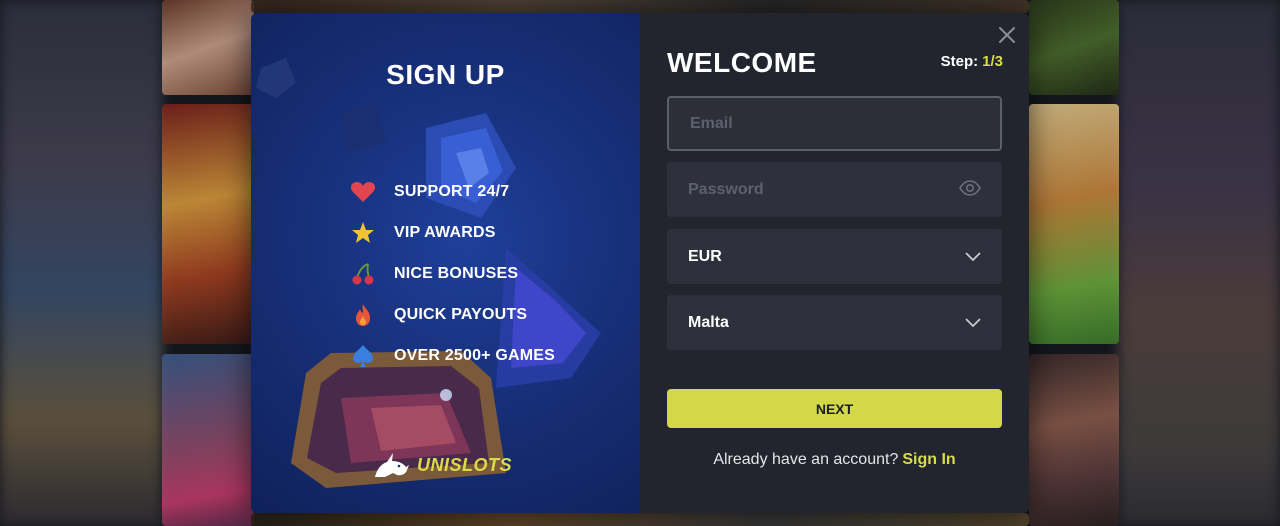 Image resolution: width=1280 pixels, height=526 pixels. I want to click on logo-text: UNISLOTS, so click(465, 464).